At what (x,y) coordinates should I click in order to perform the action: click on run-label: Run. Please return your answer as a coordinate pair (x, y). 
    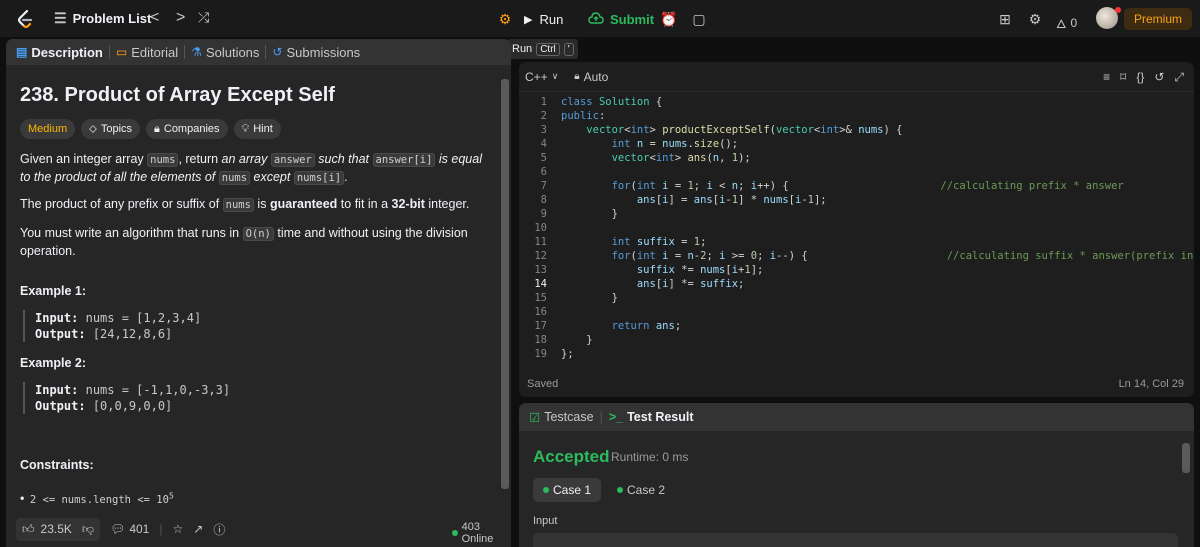
    Looking at the image, I should click on (551, 19).